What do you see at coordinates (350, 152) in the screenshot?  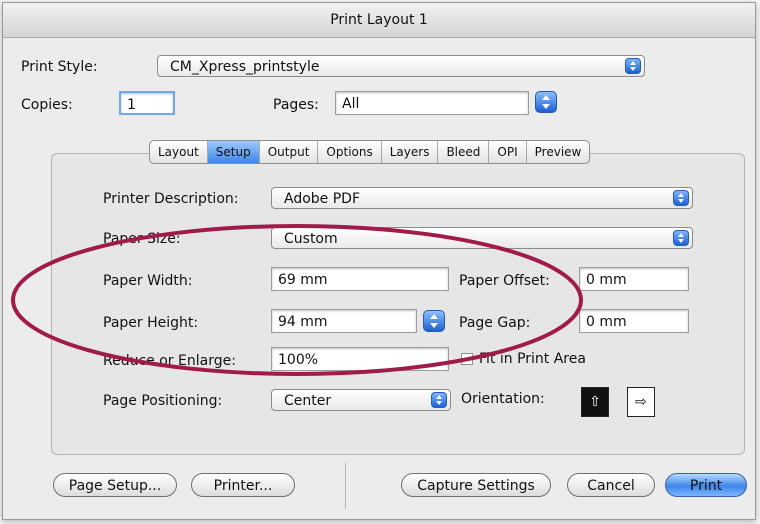 I see `tab-options: Options` at bounding box center [350, 152].